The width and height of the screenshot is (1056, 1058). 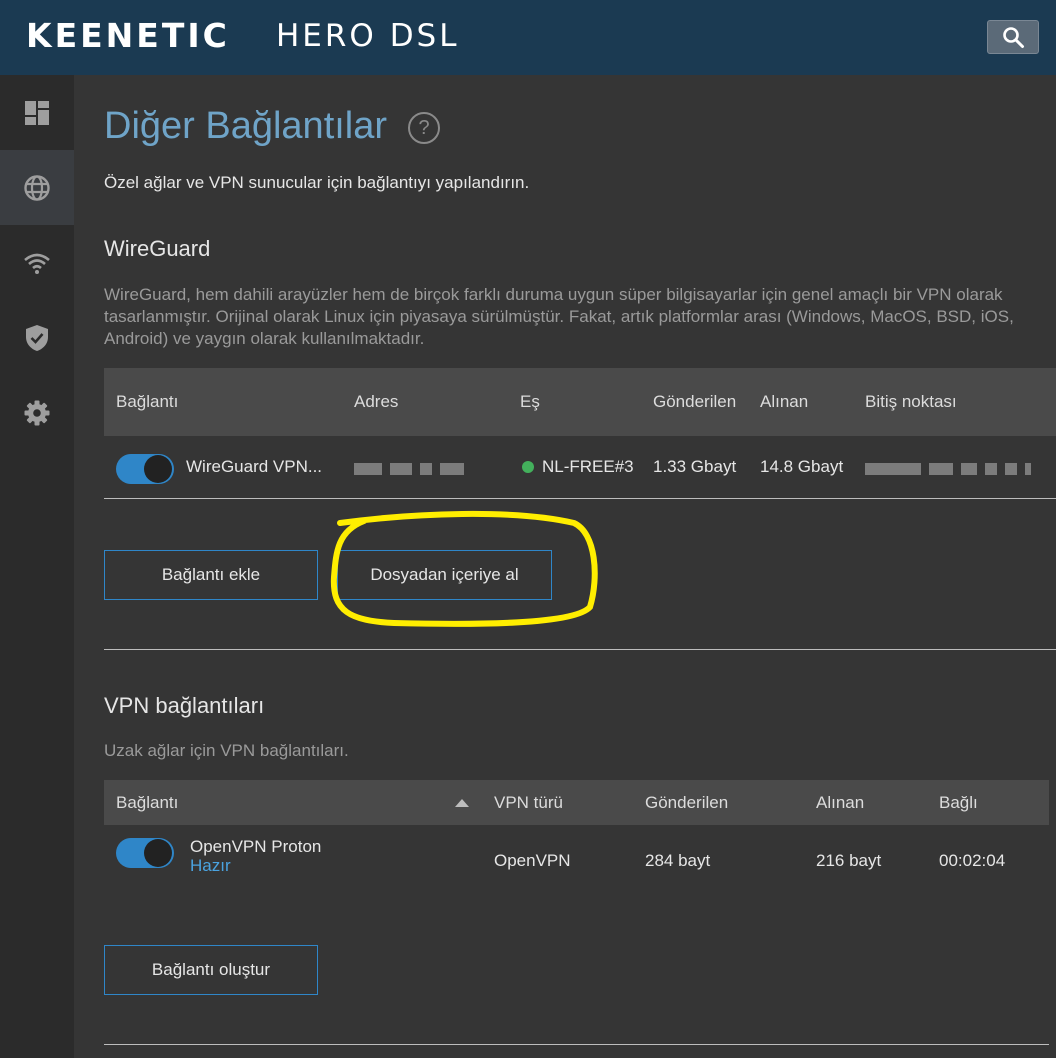 What do you see at coordinates (528, 802) in the screenshot?
I see `column-header: VPN türü` at bounding box center [528, 802].